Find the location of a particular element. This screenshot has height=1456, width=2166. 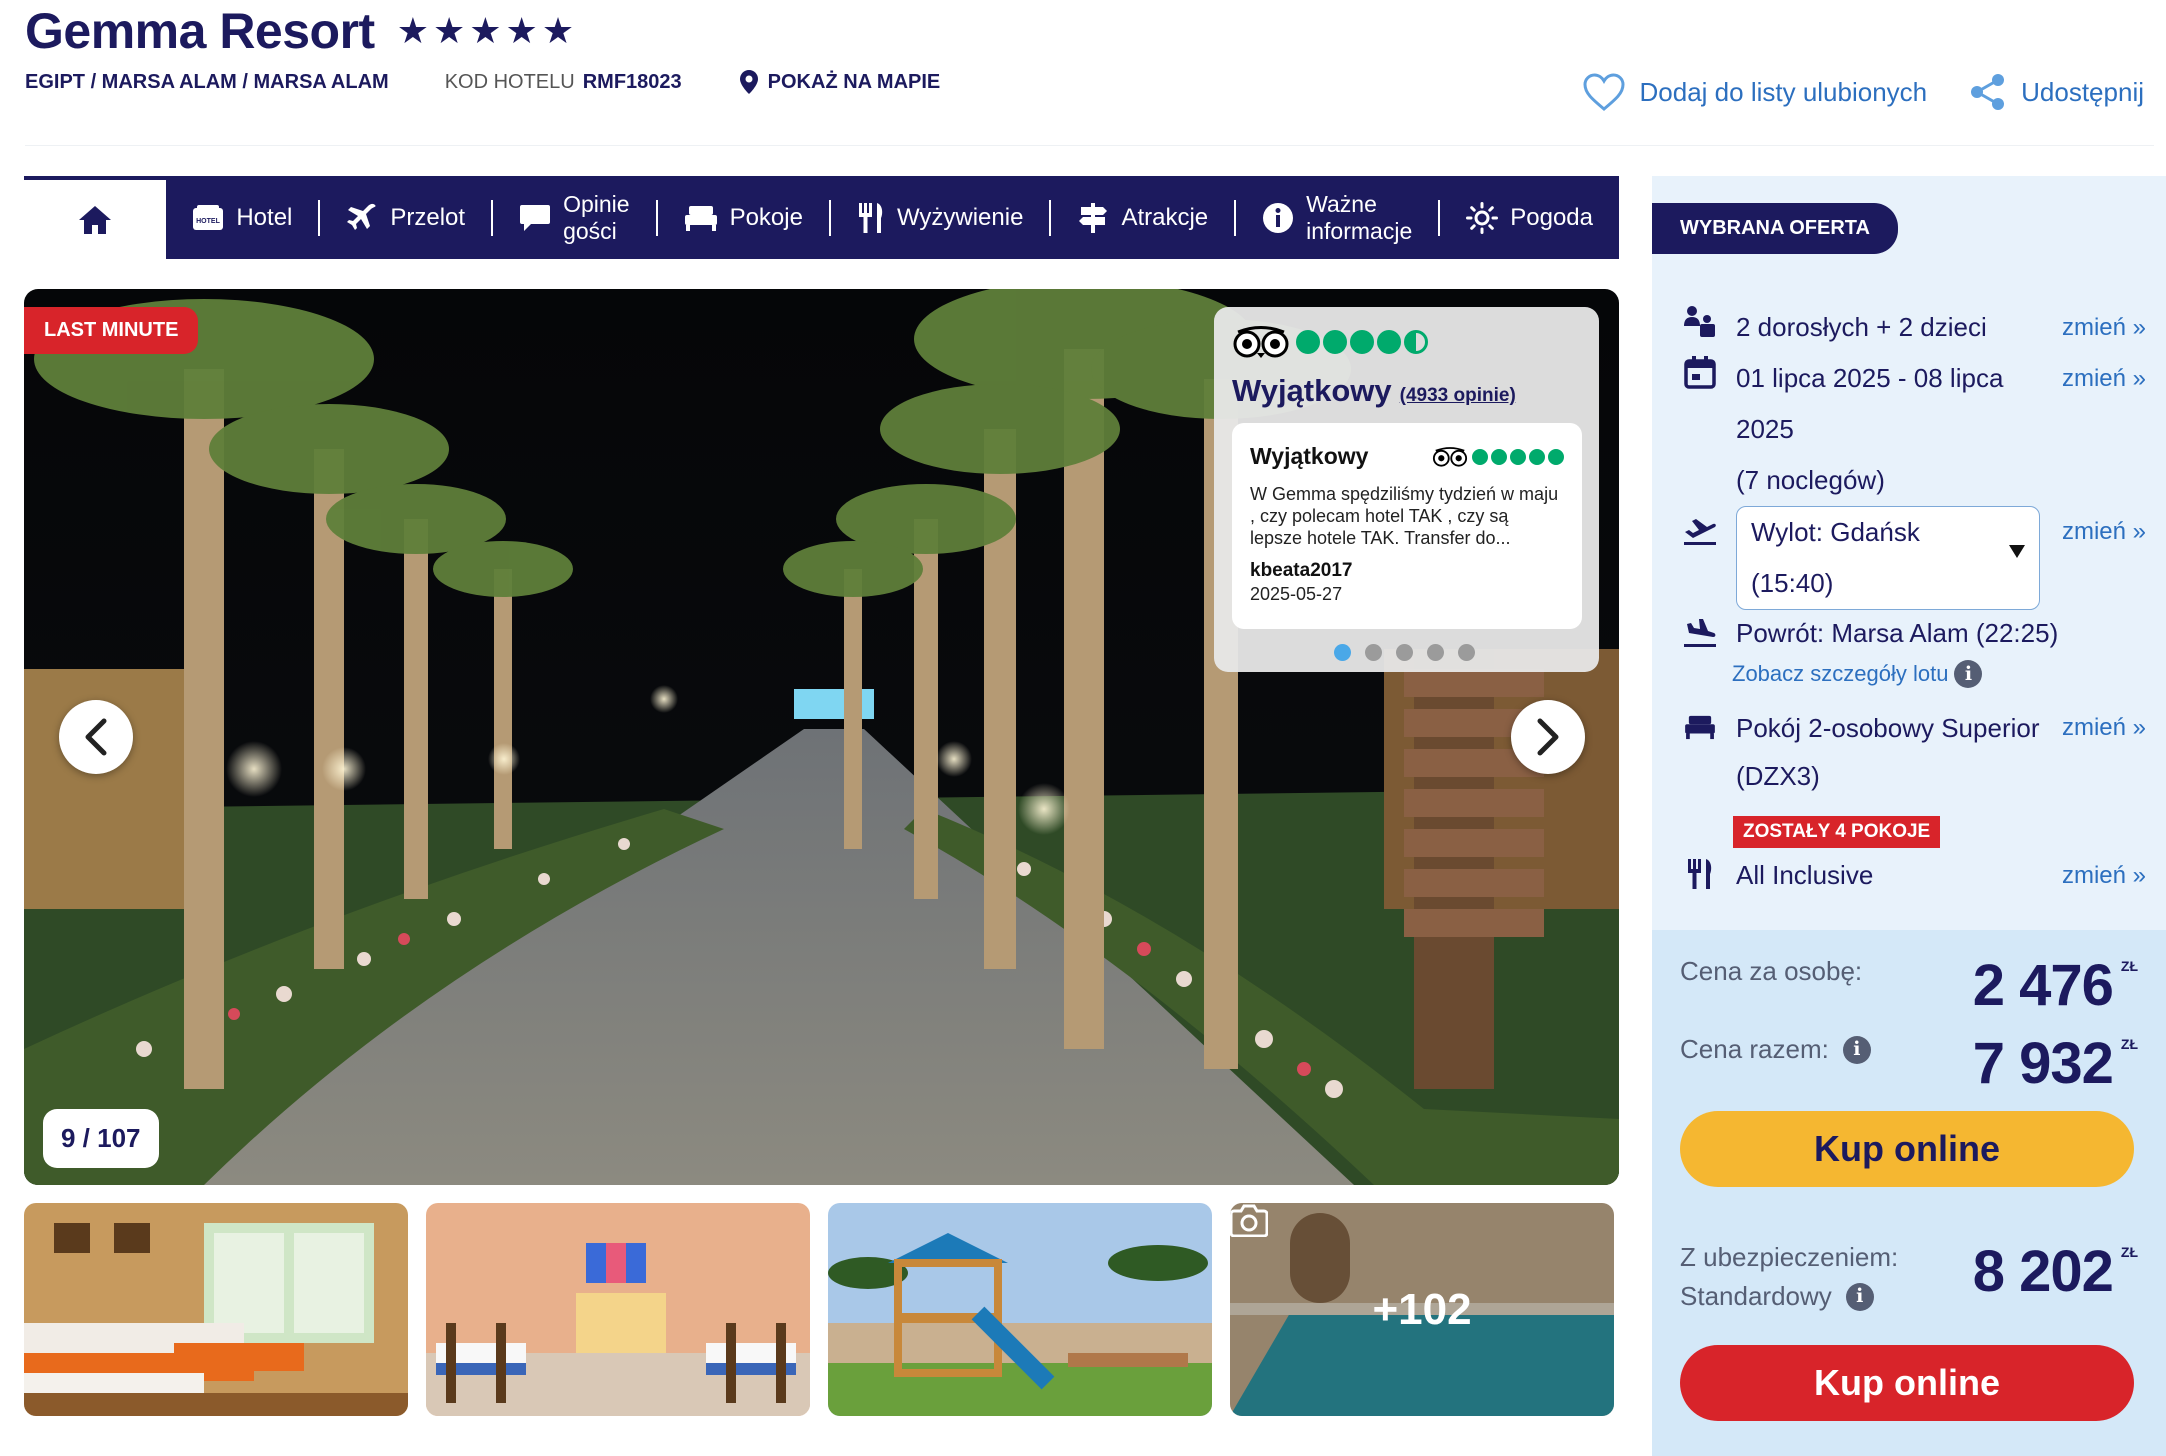

header-divider is located at coordinates (1089, 145).